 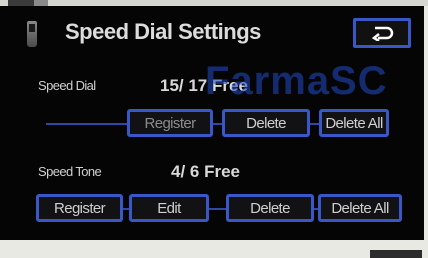 I want to click on speed-tone-delete-all-button: Delete All, so click(x=360, y=208).